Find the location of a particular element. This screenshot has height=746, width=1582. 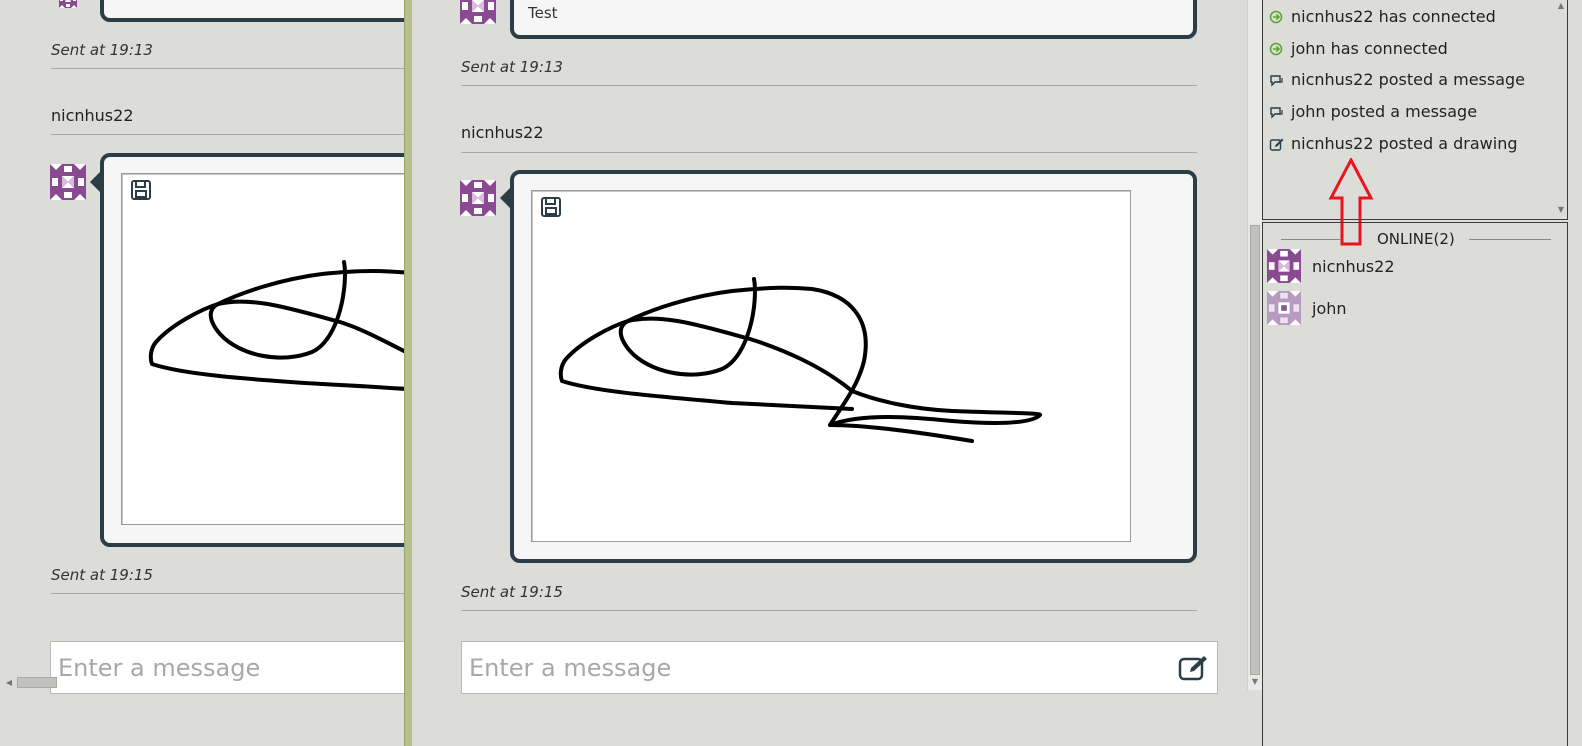

event-item: nicnhus22 posted a drawing is located at coordinates (1393, 143).